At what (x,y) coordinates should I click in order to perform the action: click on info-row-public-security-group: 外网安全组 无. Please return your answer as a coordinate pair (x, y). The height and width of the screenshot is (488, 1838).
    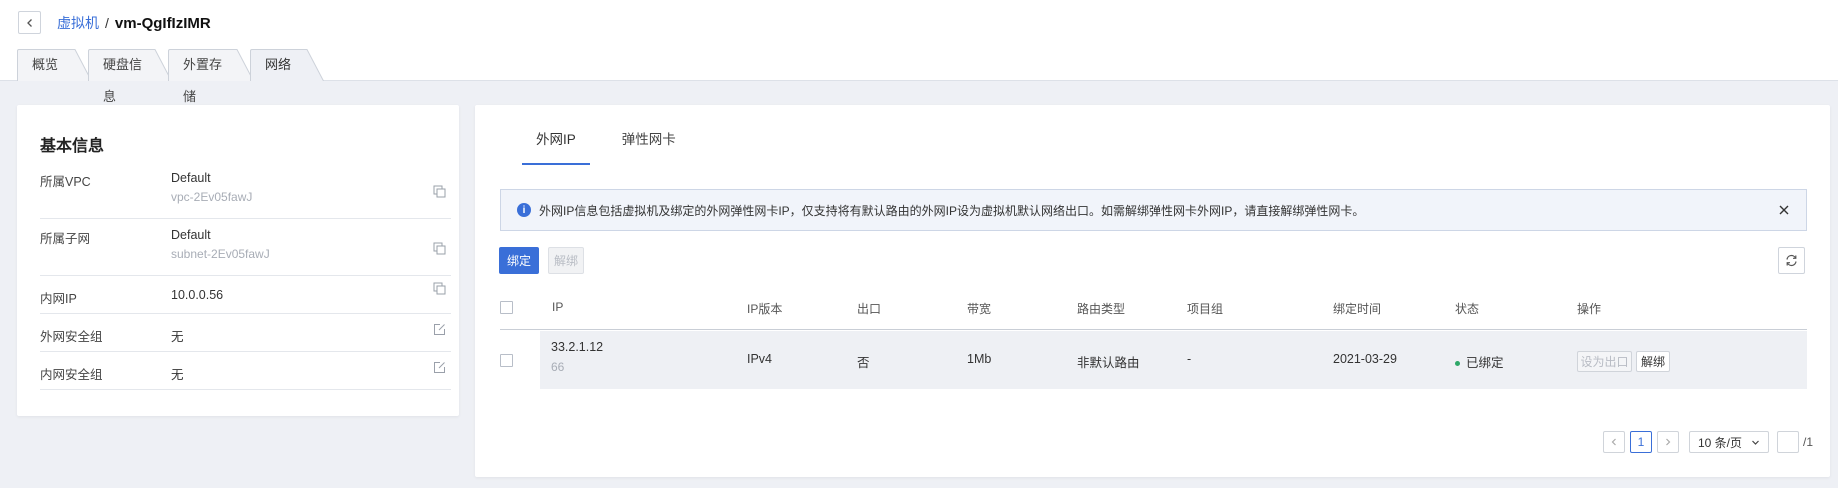
    Looking at the image, I should click on (245, 333).